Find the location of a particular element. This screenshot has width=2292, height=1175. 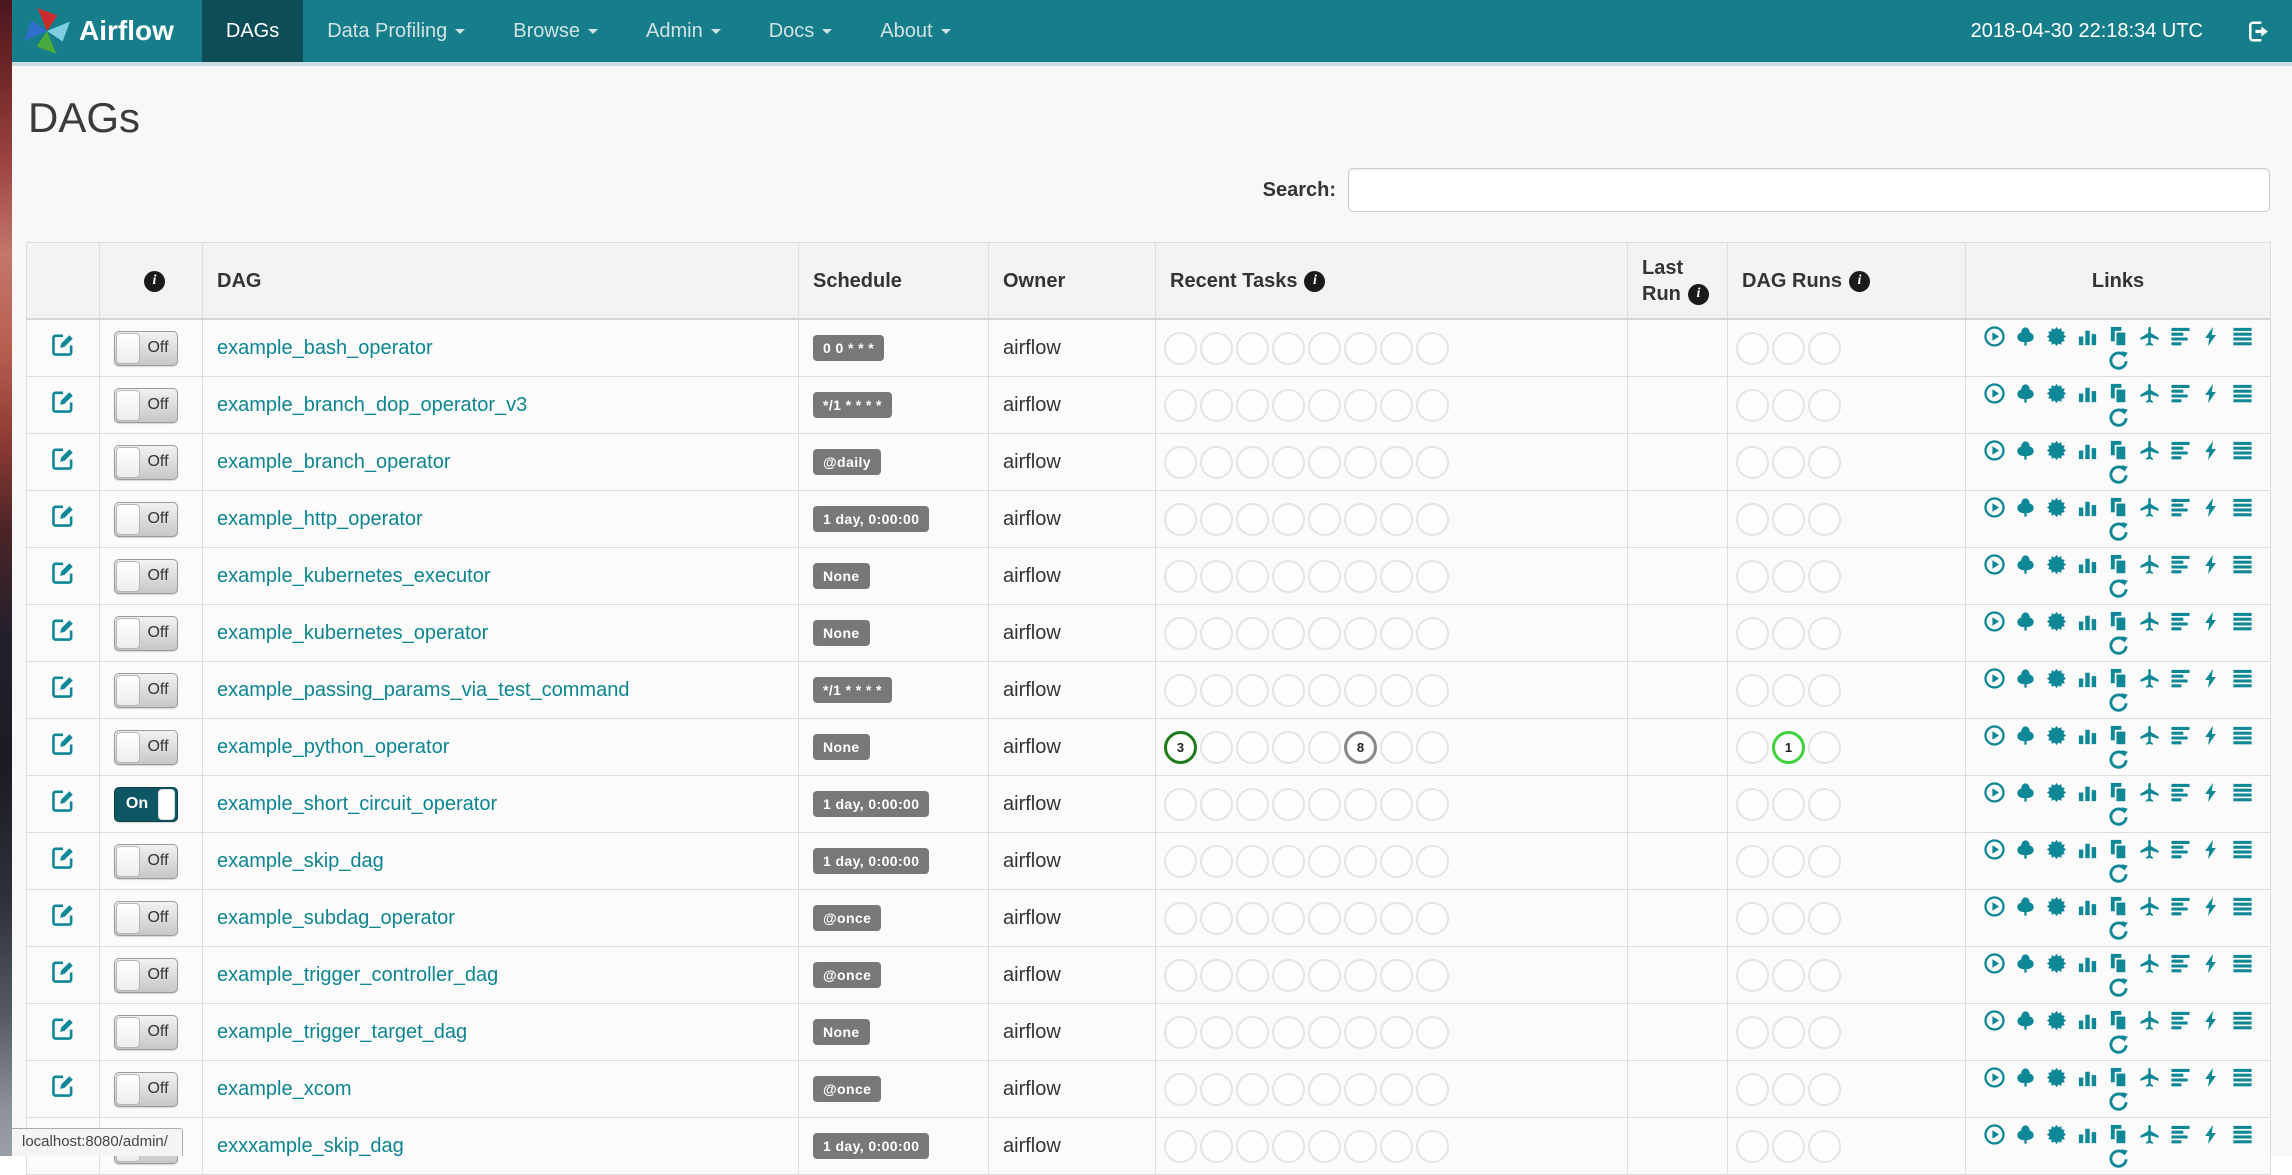

dag-link: example_branch_operator is located at coordinates (334, 462).